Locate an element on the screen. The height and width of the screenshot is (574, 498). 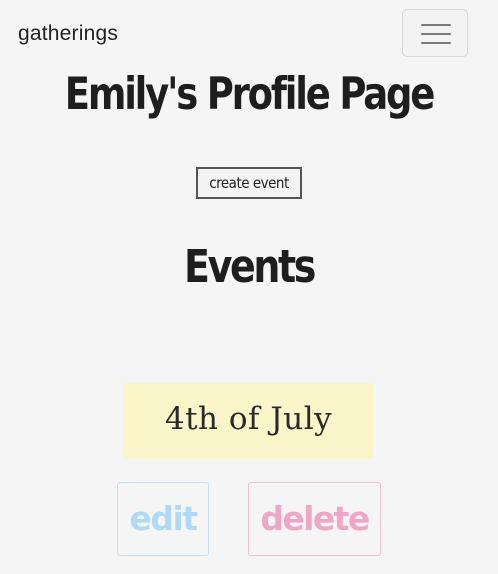
delete-event-button: delete is located at coordinates (314, 519).